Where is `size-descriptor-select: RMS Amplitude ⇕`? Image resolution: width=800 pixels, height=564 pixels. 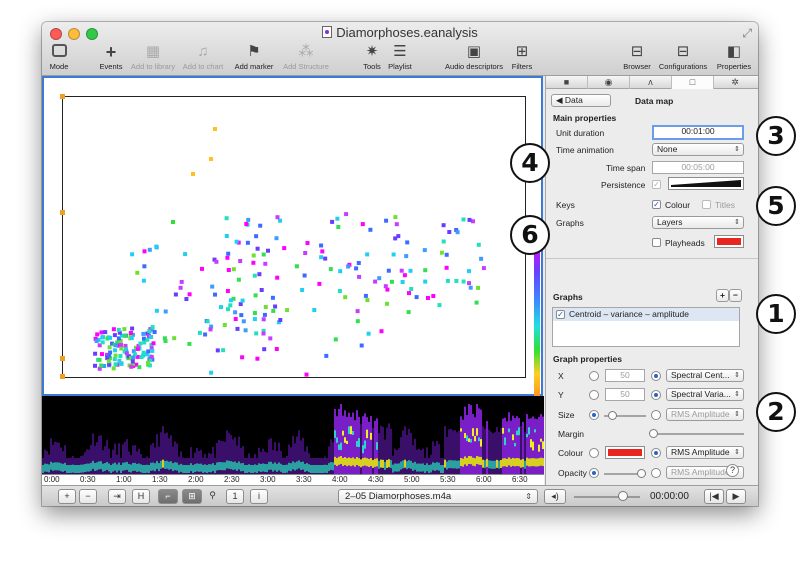
size-descriptor-select: RMS Amplitude ⇕ is located at coordinates (705, 414).